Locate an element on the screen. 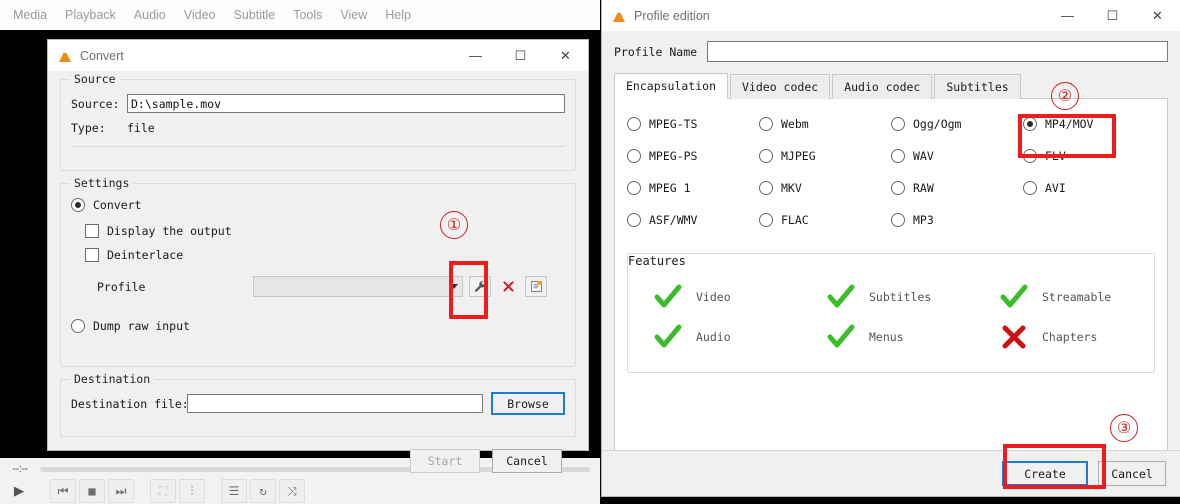 This screenshot has height=504, width=1180. destination-file-input is located at coordinates (335, 403).